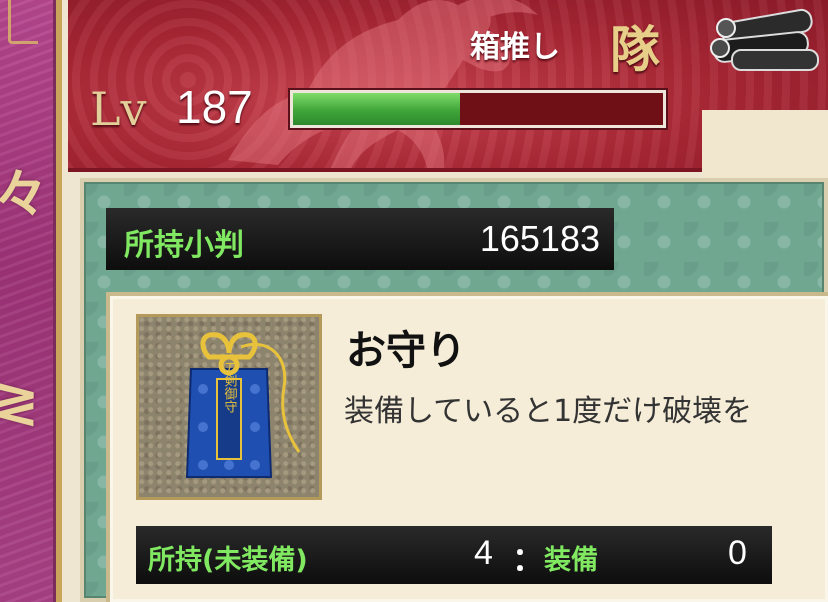 Image resolution: width=828 pixels, height=602 pixels. I want to click on team-name-kanji: 隊, so click(635, 49).